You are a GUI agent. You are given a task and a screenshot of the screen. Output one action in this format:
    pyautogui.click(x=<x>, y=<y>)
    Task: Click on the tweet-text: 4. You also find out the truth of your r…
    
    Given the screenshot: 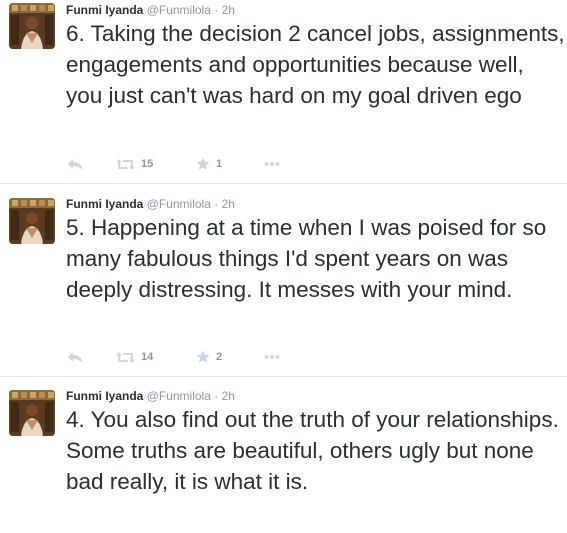 What is the action you would take?
    pyautogui.click(x=312, y=450)
    